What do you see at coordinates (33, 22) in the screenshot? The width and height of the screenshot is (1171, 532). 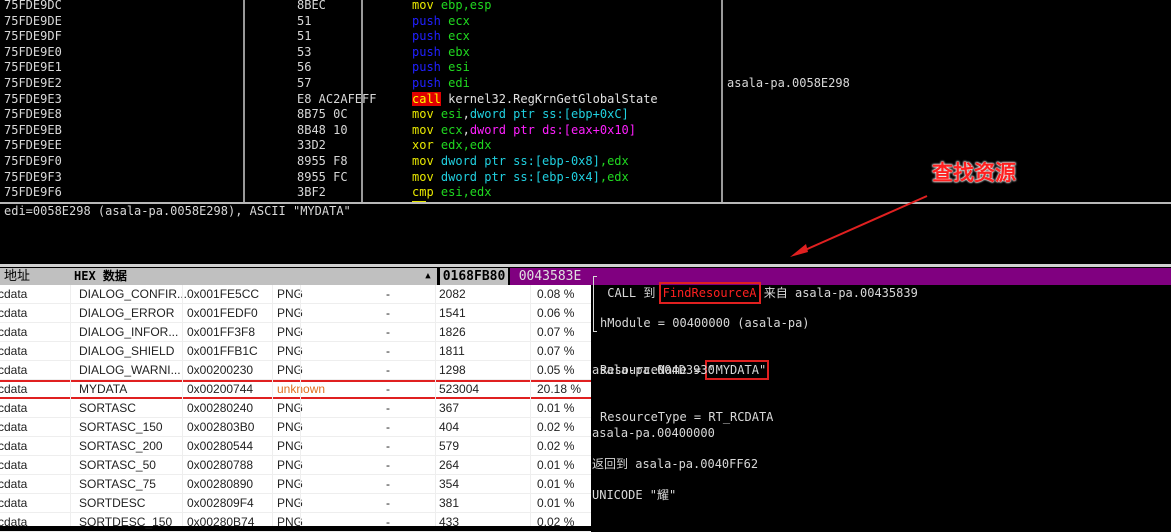 I see `asm-address: 75FDE9DE` at bounding box center [33, 22].